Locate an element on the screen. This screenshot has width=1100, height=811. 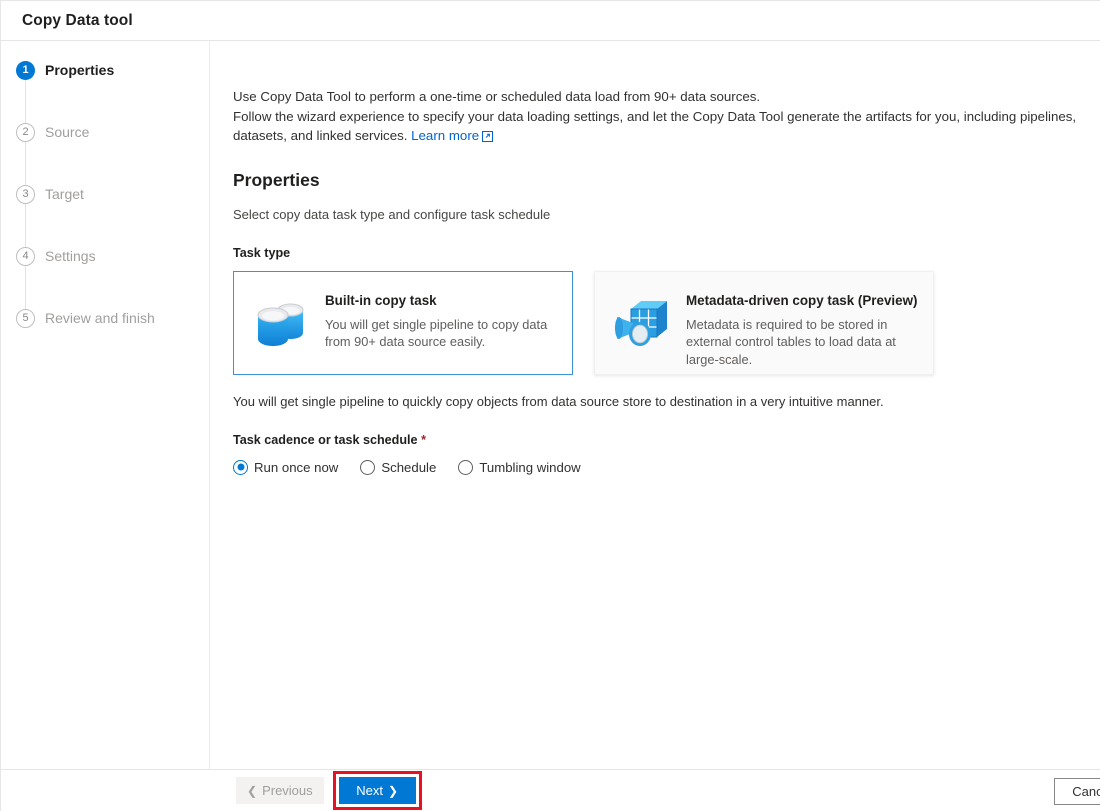
cancel-button-label: Cancel is located at coordinates (1086, 791).